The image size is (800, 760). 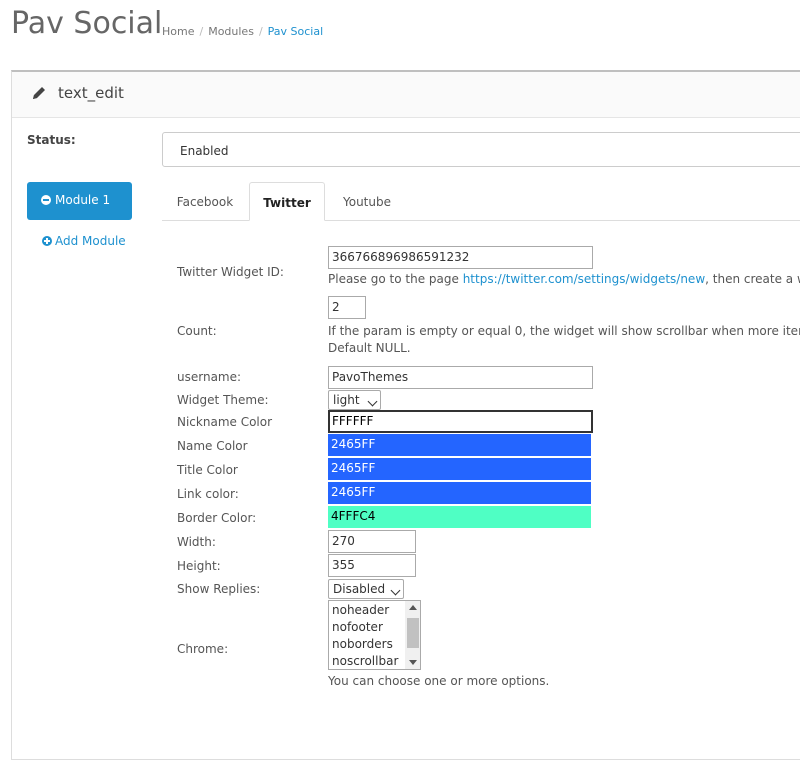 I want to click on chrome-help: You can choose one or more options., so click(x=439, y=681).